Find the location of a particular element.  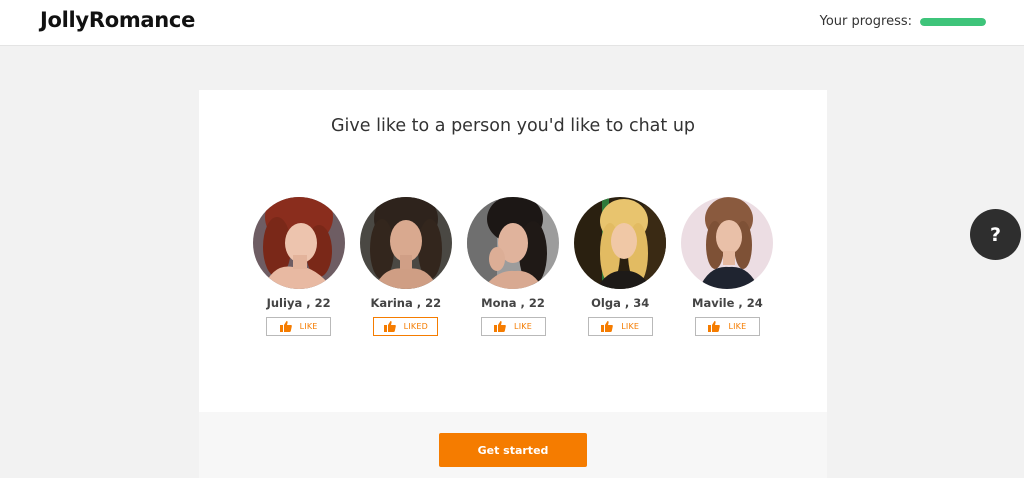

liked-button: LIKED is located at coordinates (406, 326).